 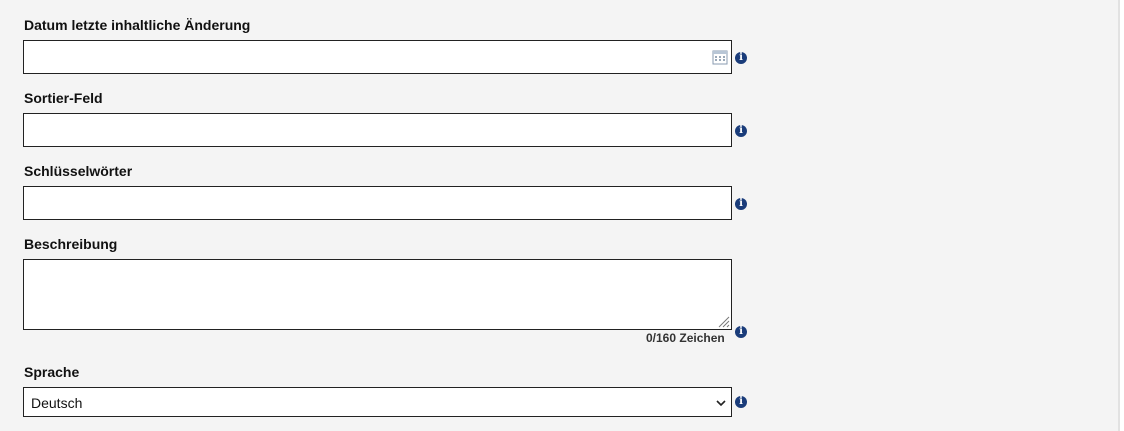 What do you see at coordinates (52, 372) in the screenshot?
I see `sprache-label: Sprache` at bounding box center [52, 372].